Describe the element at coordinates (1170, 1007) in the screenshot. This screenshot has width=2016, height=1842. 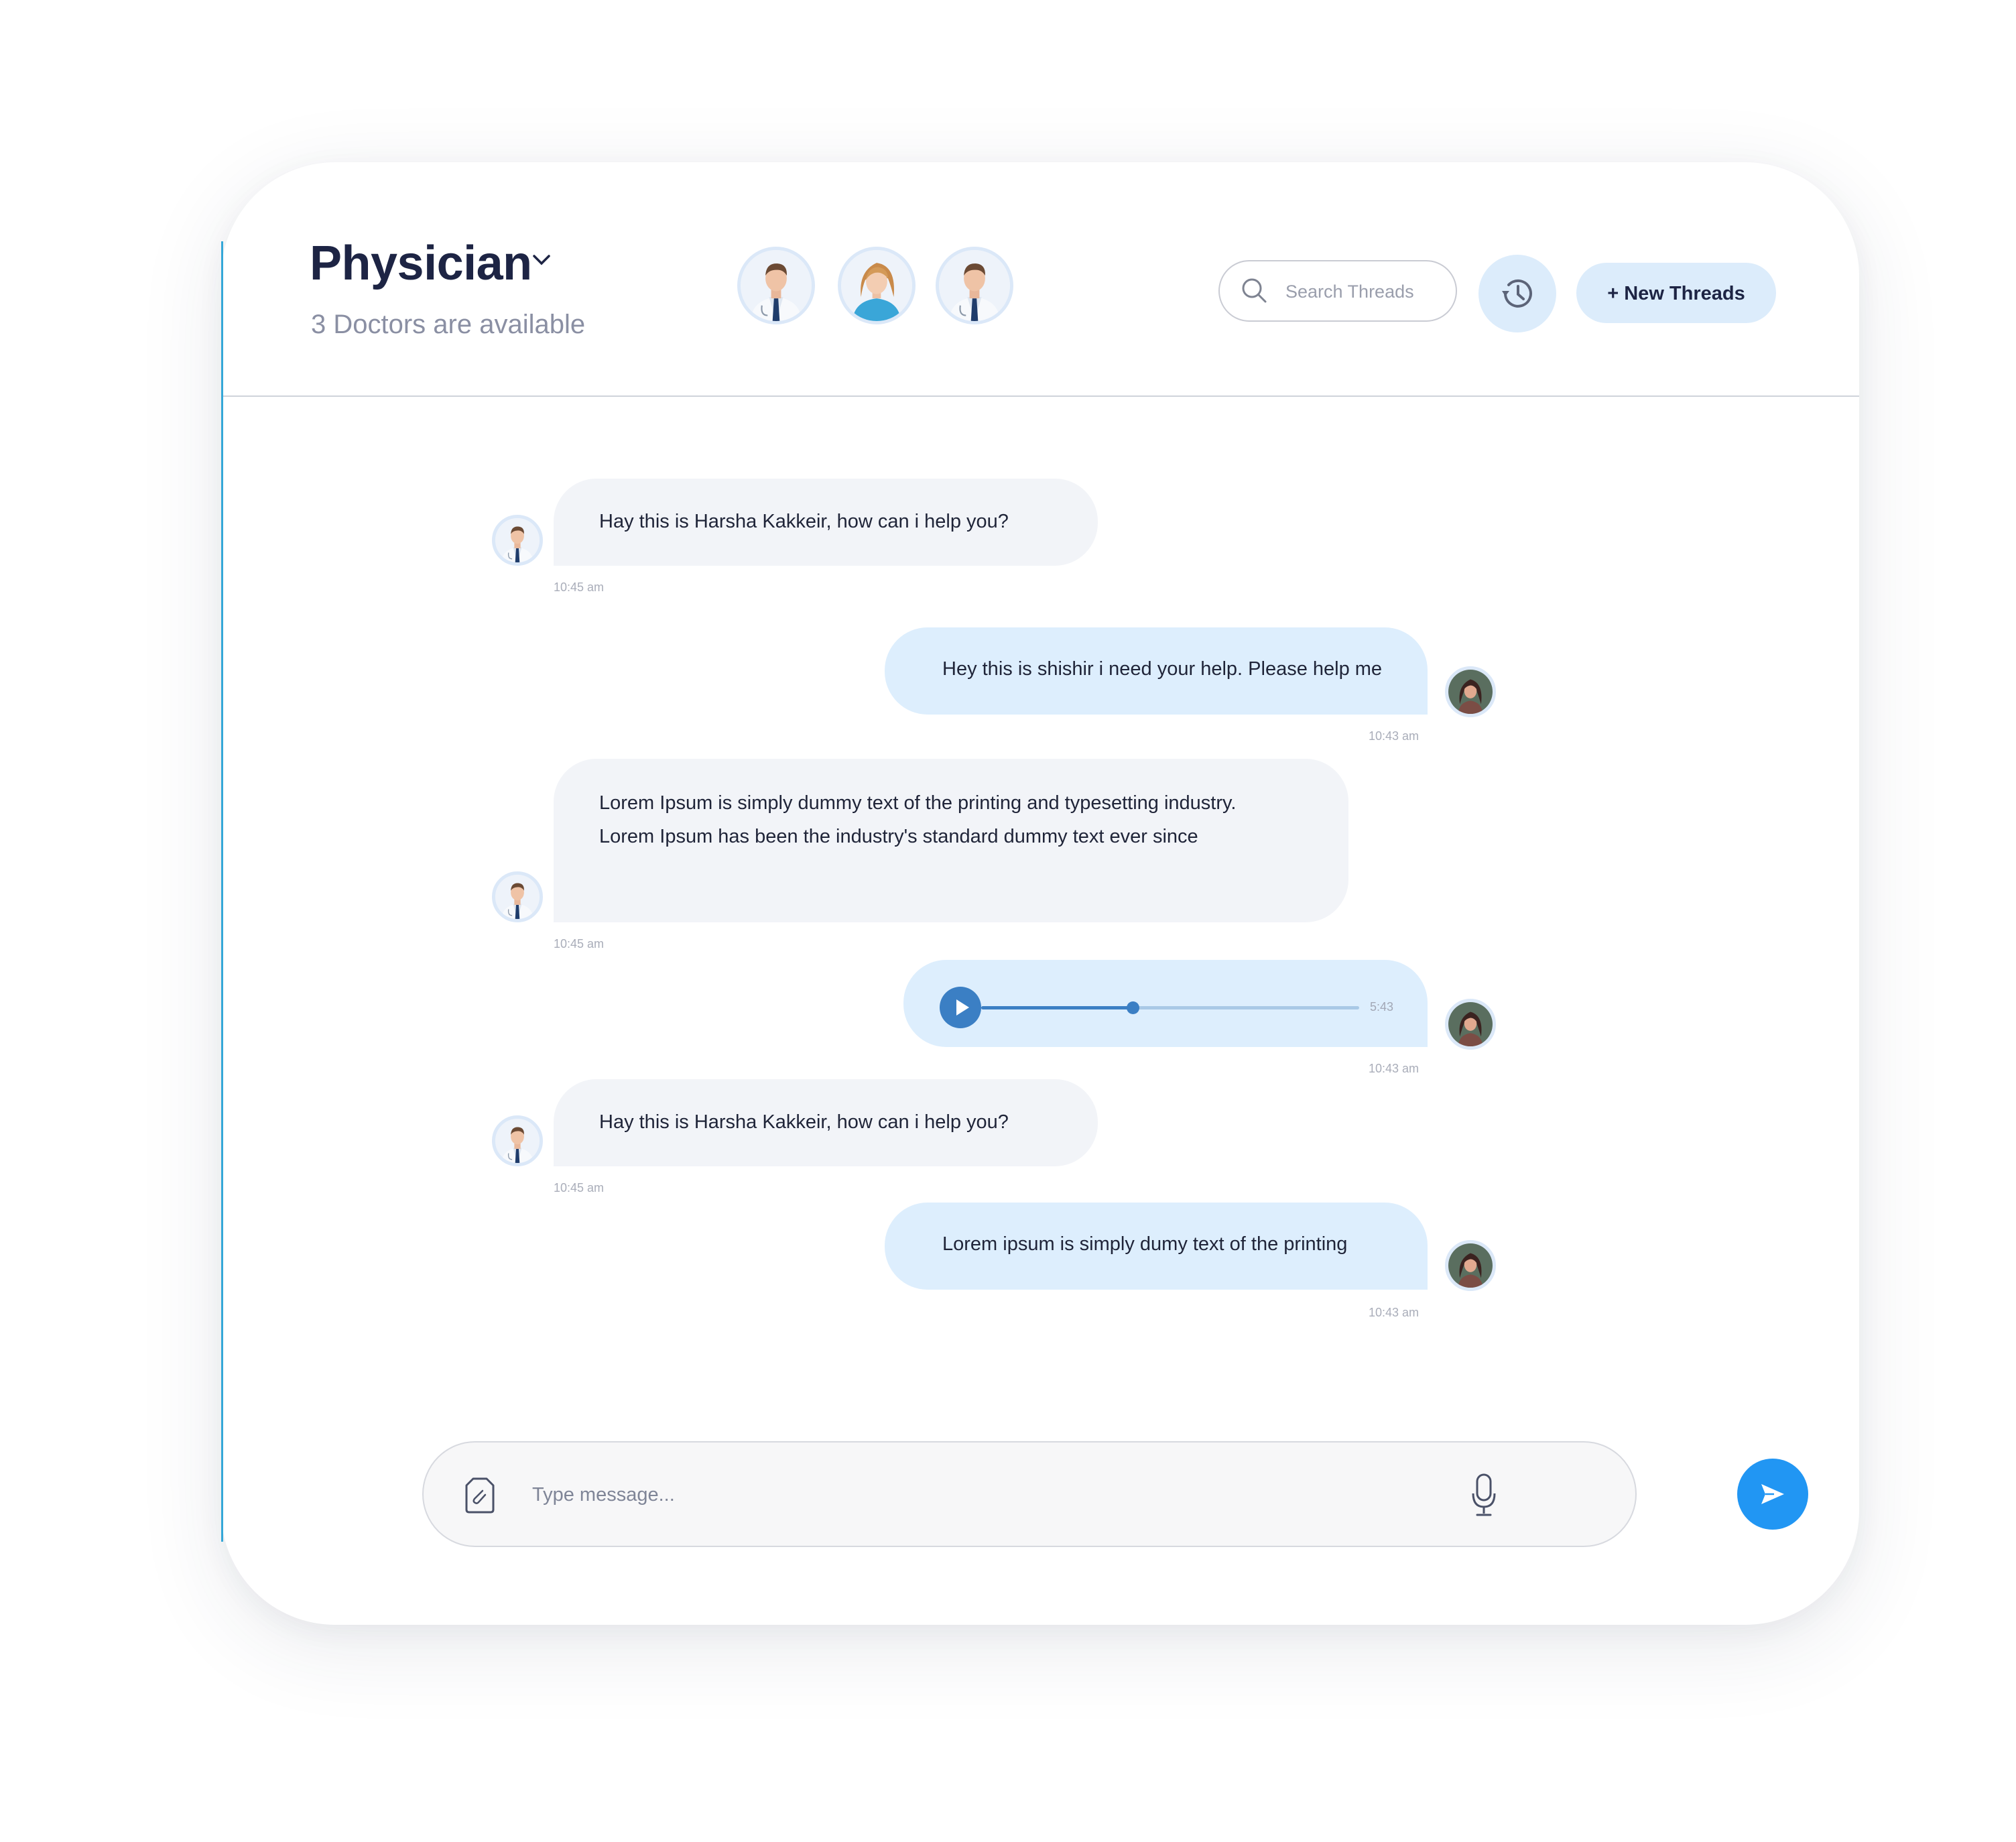
I see `audio-progress-track` at that location.